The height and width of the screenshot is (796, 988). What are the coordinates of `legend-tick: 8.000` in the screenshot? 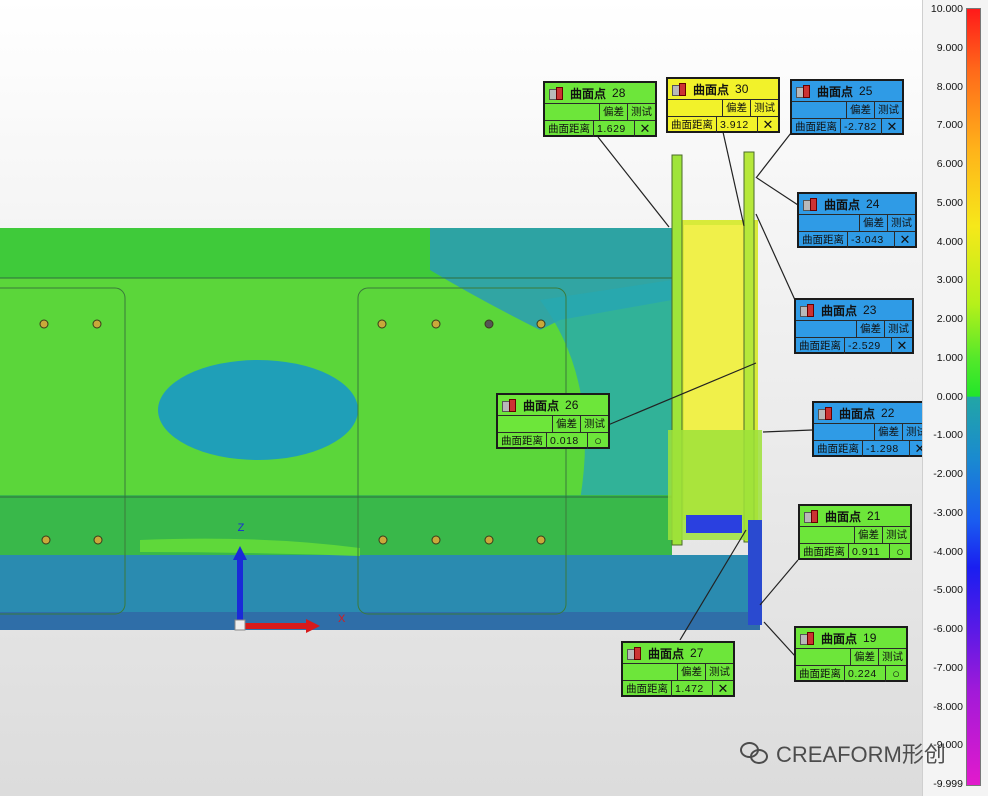 It's located at (949, 86).